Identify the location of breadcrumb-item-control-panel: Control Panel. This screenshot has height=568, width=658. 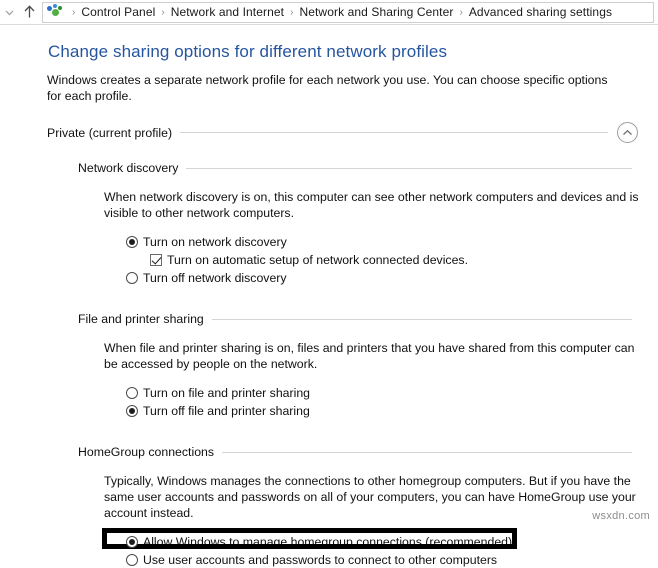
(118, 12).